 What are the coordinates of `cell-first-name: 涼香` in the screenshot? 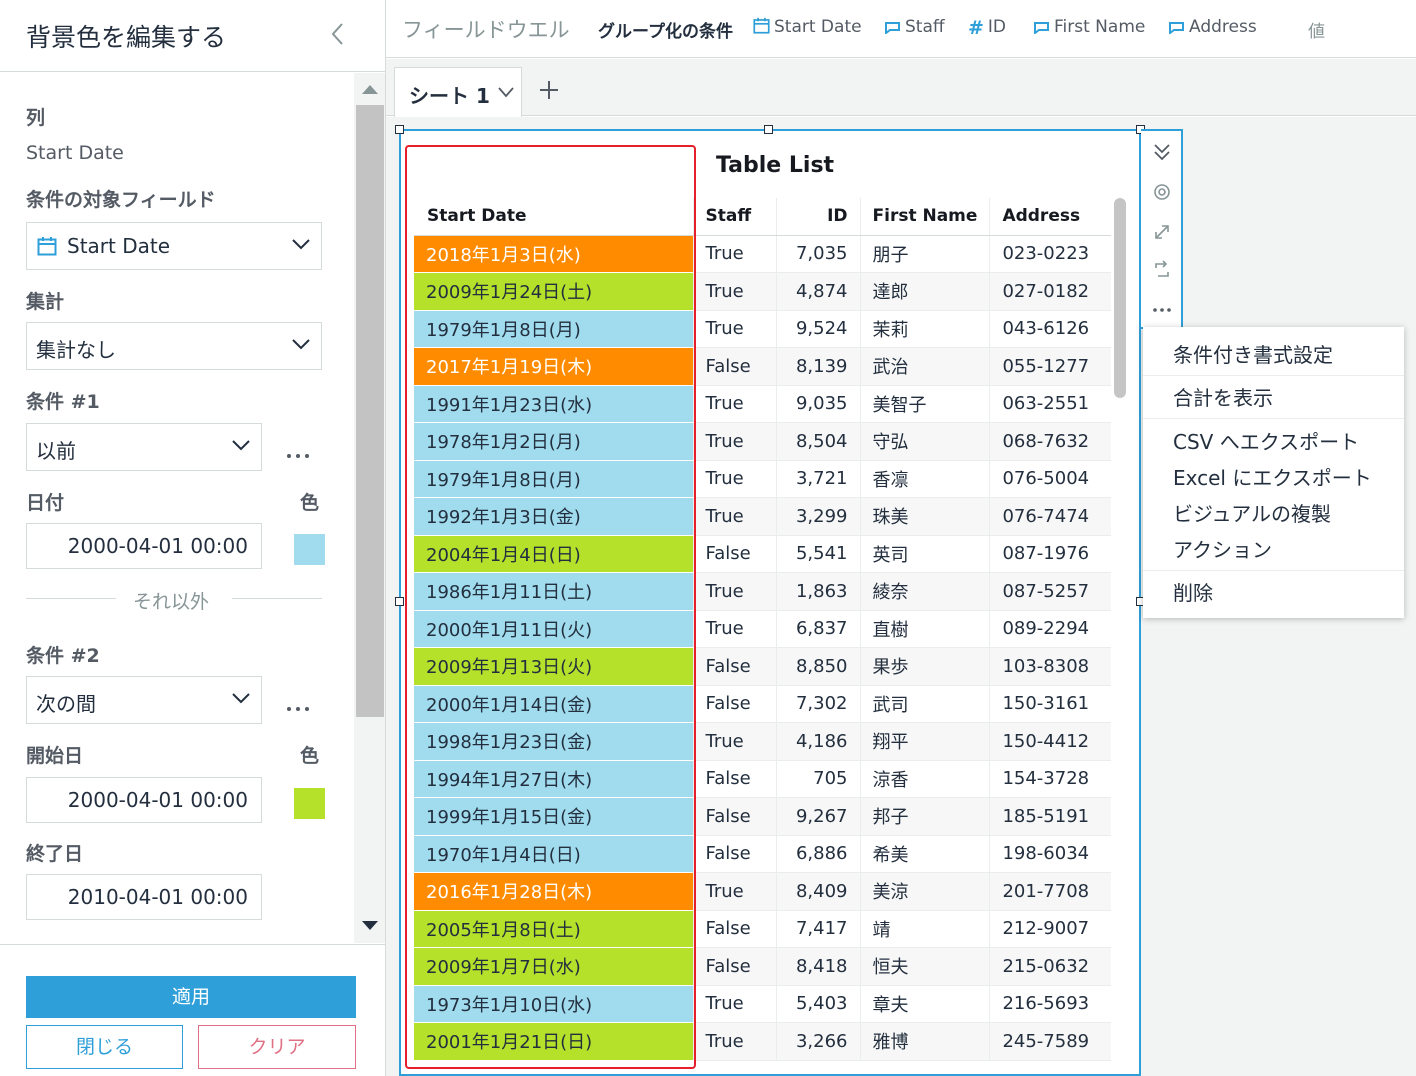 It's located at (924, 779).